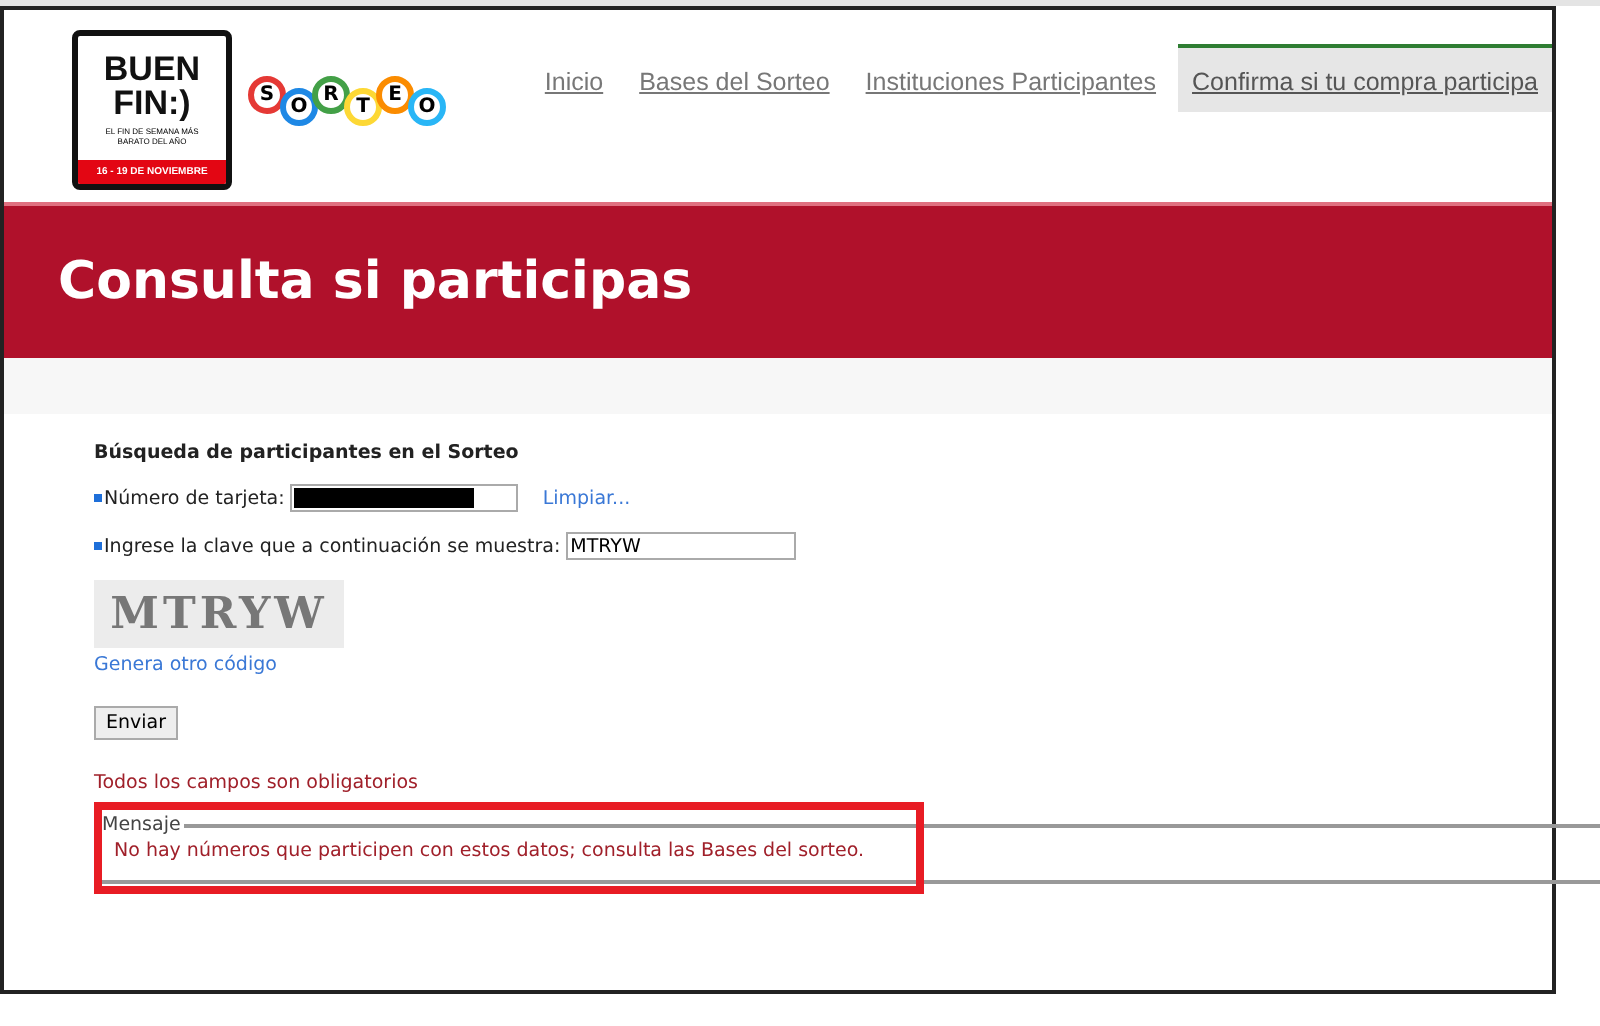 The image size is (1600, 1026). I want to click on nav-link: Bases del Sorteo, so click(734, 78).